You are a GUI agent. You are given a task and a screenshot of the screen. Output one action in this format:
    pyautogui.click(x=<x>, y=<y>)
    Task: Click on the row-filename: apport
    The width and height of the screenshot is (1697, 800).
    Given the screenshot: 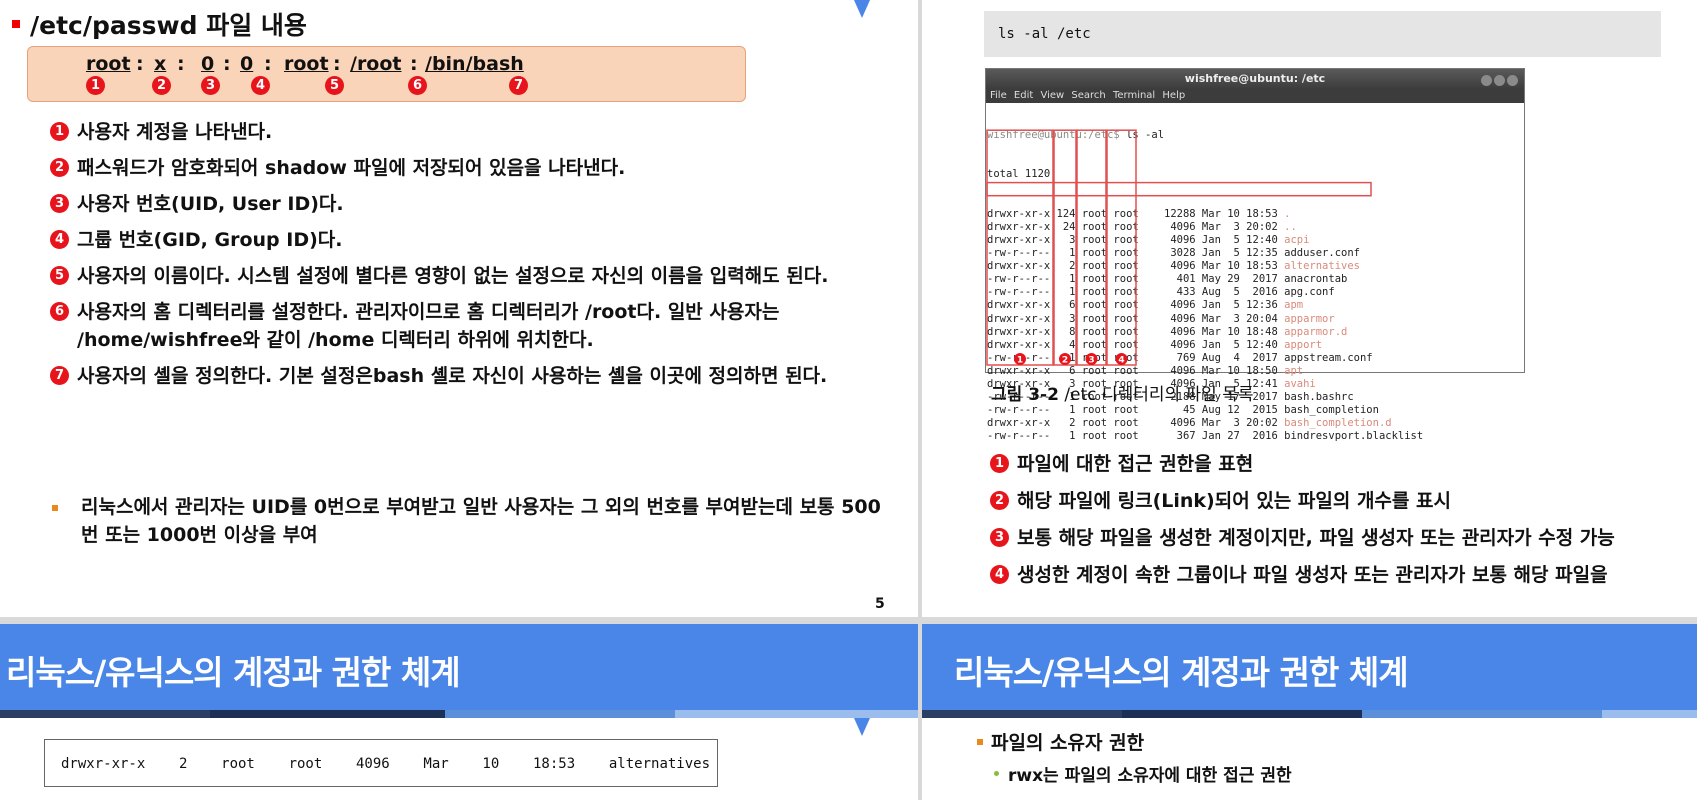 What is the action you would take?
    pyautogui.click(x=1303, y=344)
    